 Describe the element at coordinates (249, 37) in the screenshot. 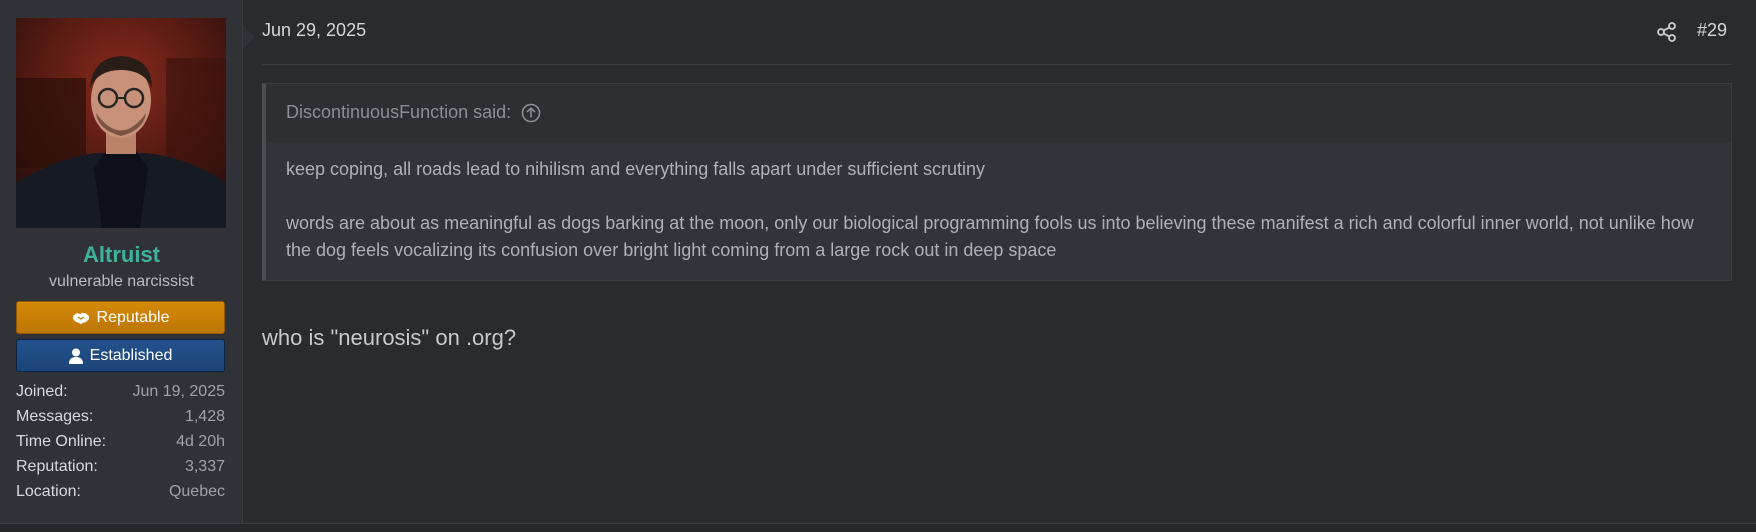

I see `user-panel-arrow` at that location.